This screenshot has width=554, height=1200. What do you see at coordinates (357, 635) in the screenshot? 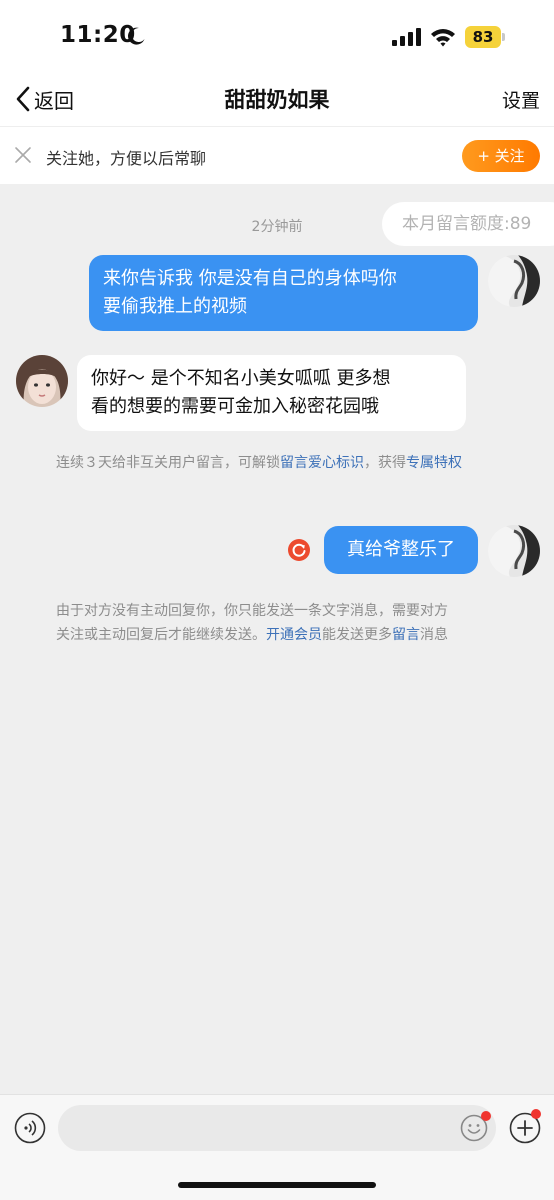
I see `notice-text: 能发送更多` at bounding box center [357, 635].